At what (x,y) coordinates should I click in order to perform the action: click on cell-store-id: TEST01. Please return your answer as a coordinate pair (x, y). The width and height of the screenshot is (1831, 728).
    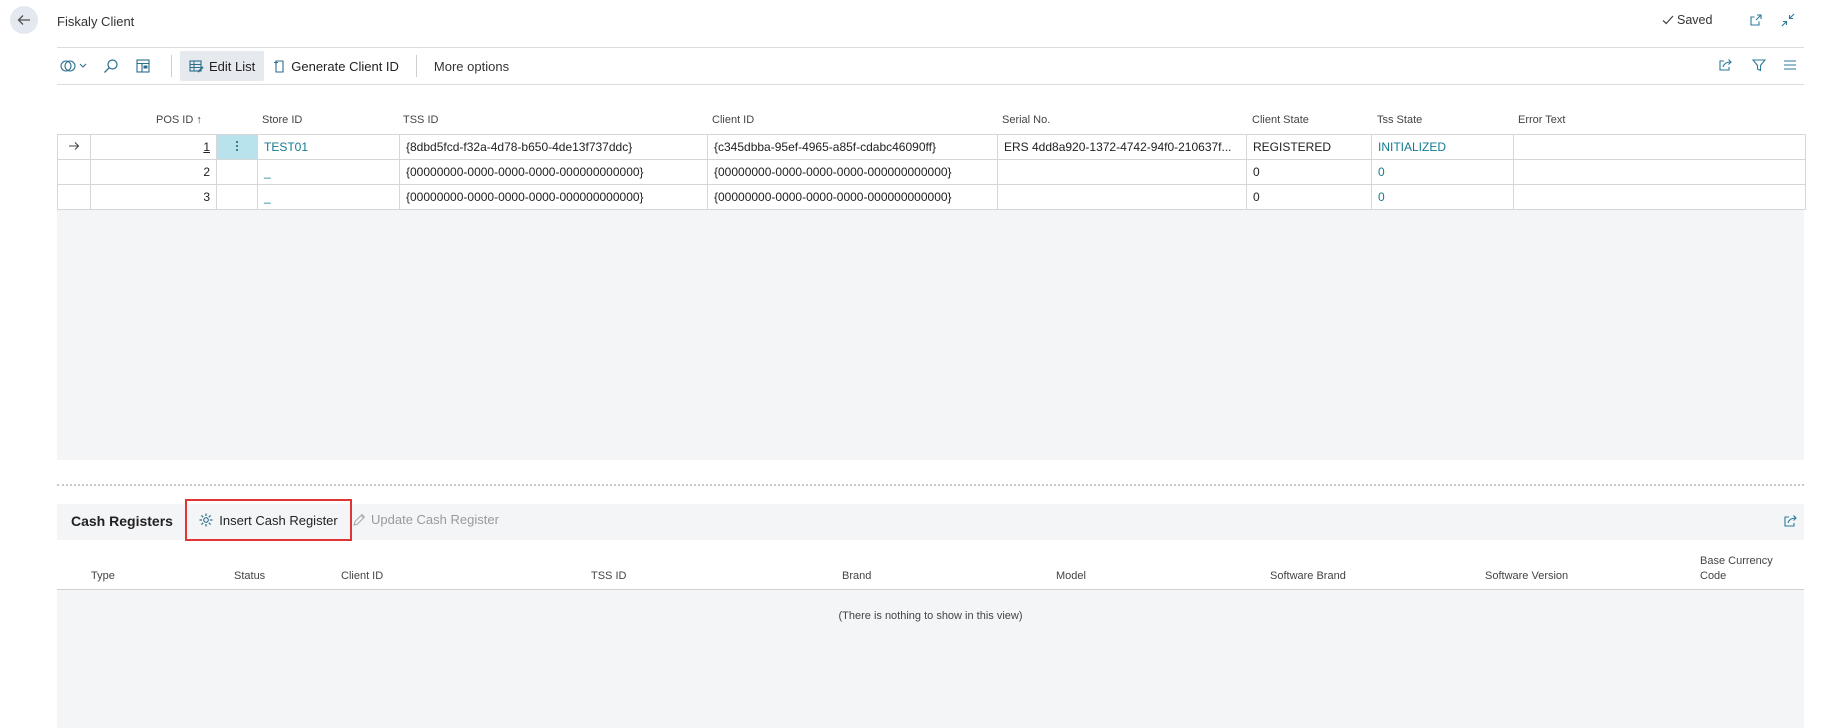
    Looking at the image, I should click on (328, 147).